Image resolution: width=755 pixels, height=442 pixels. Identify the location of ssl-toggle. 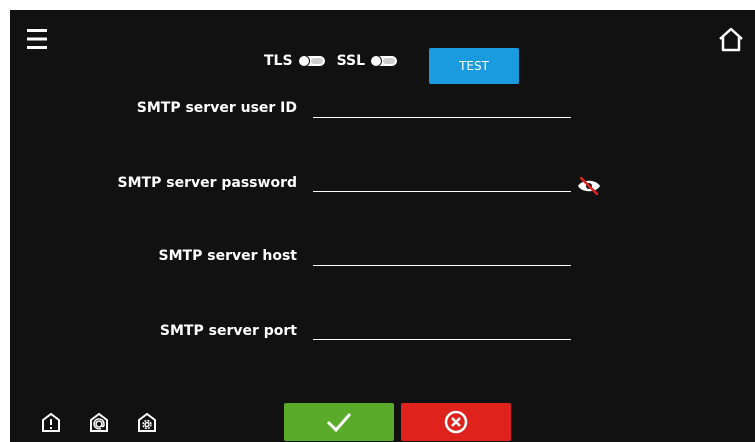
(384, 61).